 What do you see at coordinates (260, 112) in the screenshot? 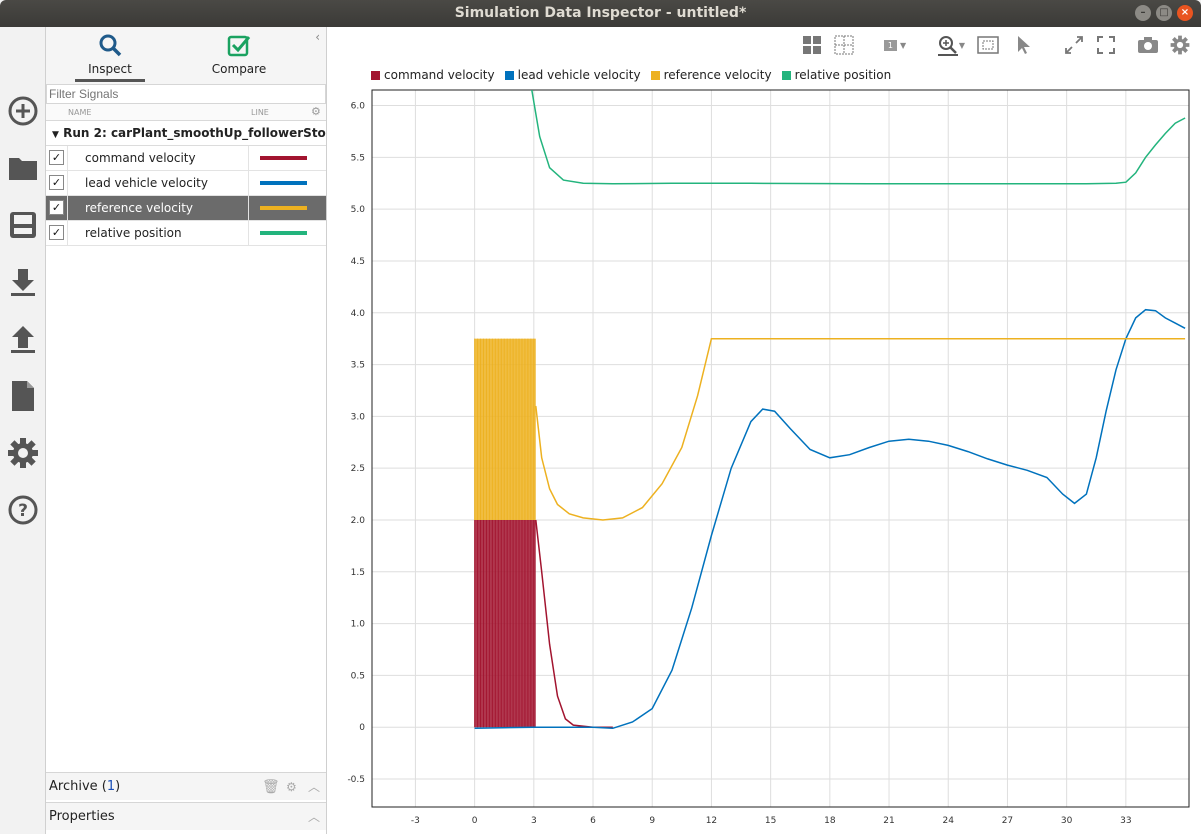
I see `column-line-header: LINE` at bounding box center [260, 112].